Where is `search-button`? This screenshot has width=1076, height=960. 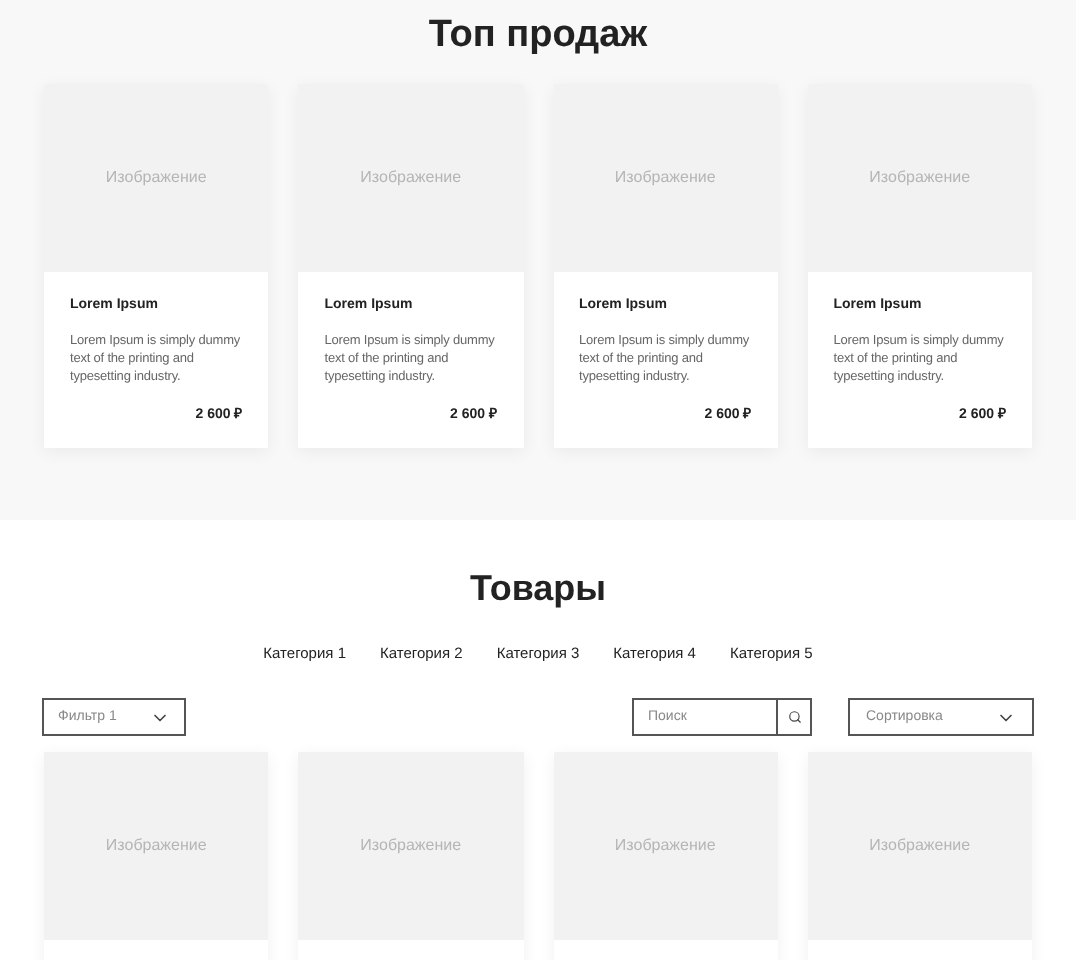
search-button is located at coordinates (794, 717).